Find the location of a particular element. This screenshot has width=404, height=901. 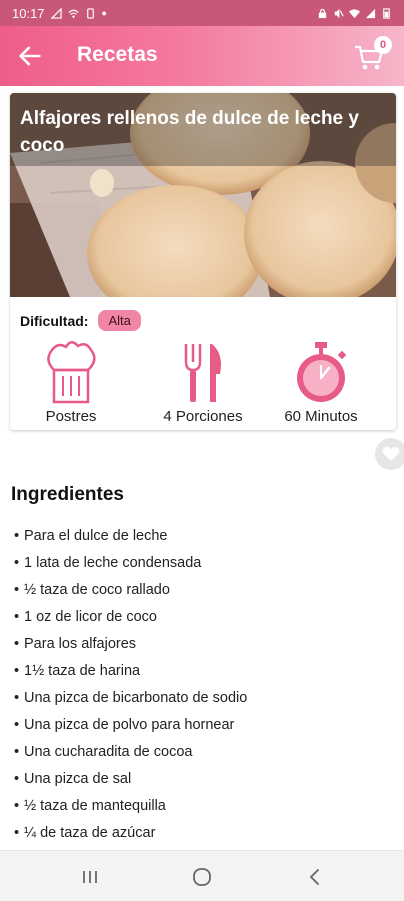

chef-hat-icon is located at coordinates (71, 373).